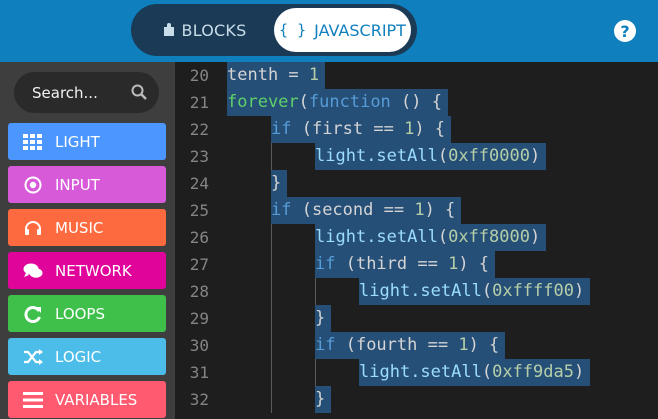  What do you see at coordinates (33, 314) in the screenshot?
I see `loop-icon` at bounding box center [33, 314].